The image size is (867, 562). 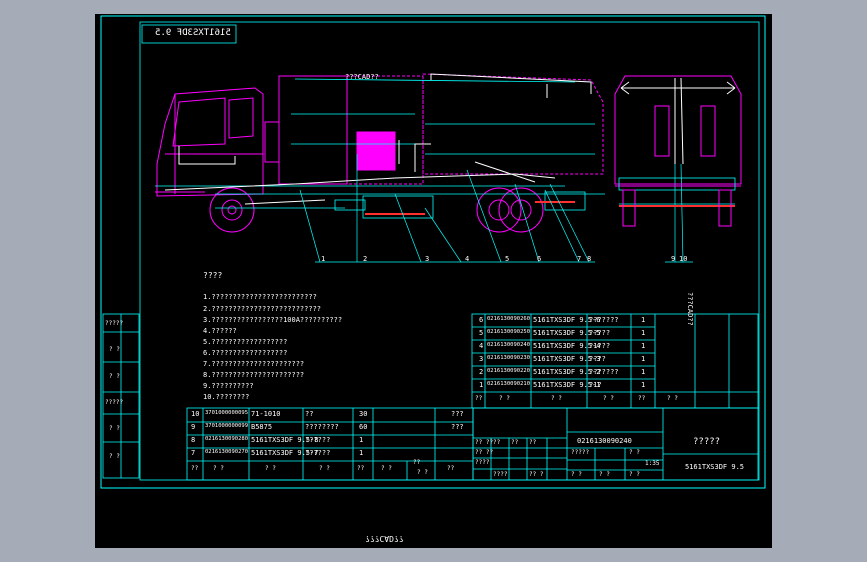 I want to click on callout-9: 9, so click(x=673, y=259).